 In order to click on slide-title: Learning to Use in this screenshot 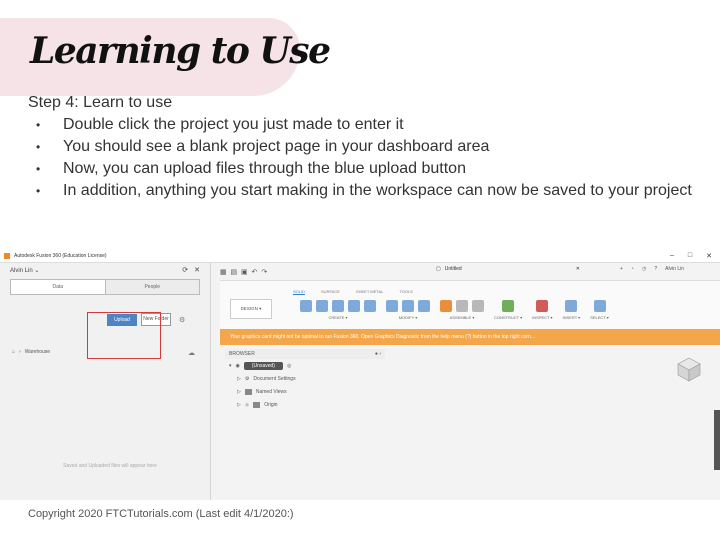, I will do `click(180, 51)`.